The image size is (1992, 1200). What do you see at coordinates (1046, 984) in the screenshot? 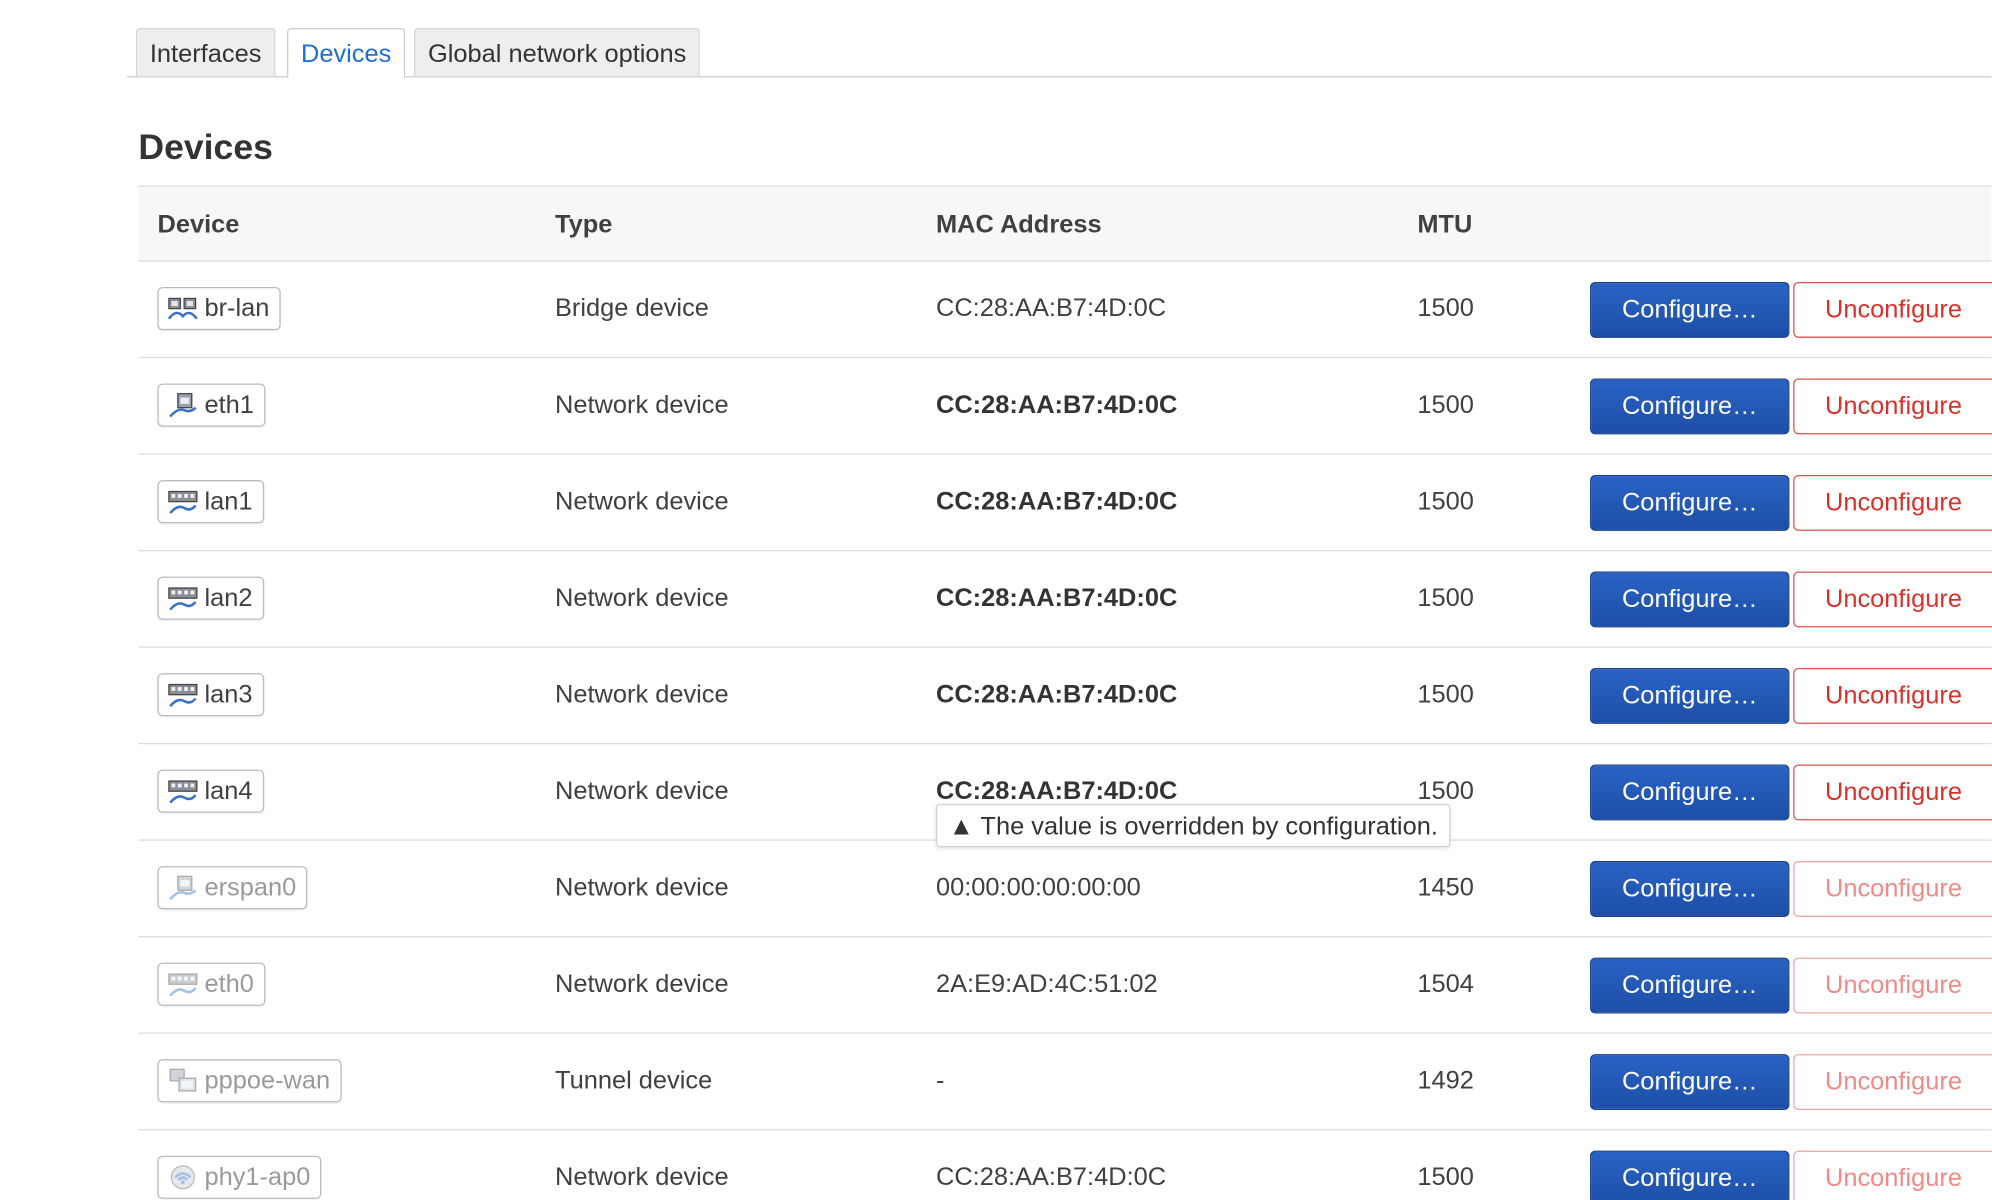
I see `mac-address: 2A:E9:AD:4C:51:02` at bounding box center [1046, 984].